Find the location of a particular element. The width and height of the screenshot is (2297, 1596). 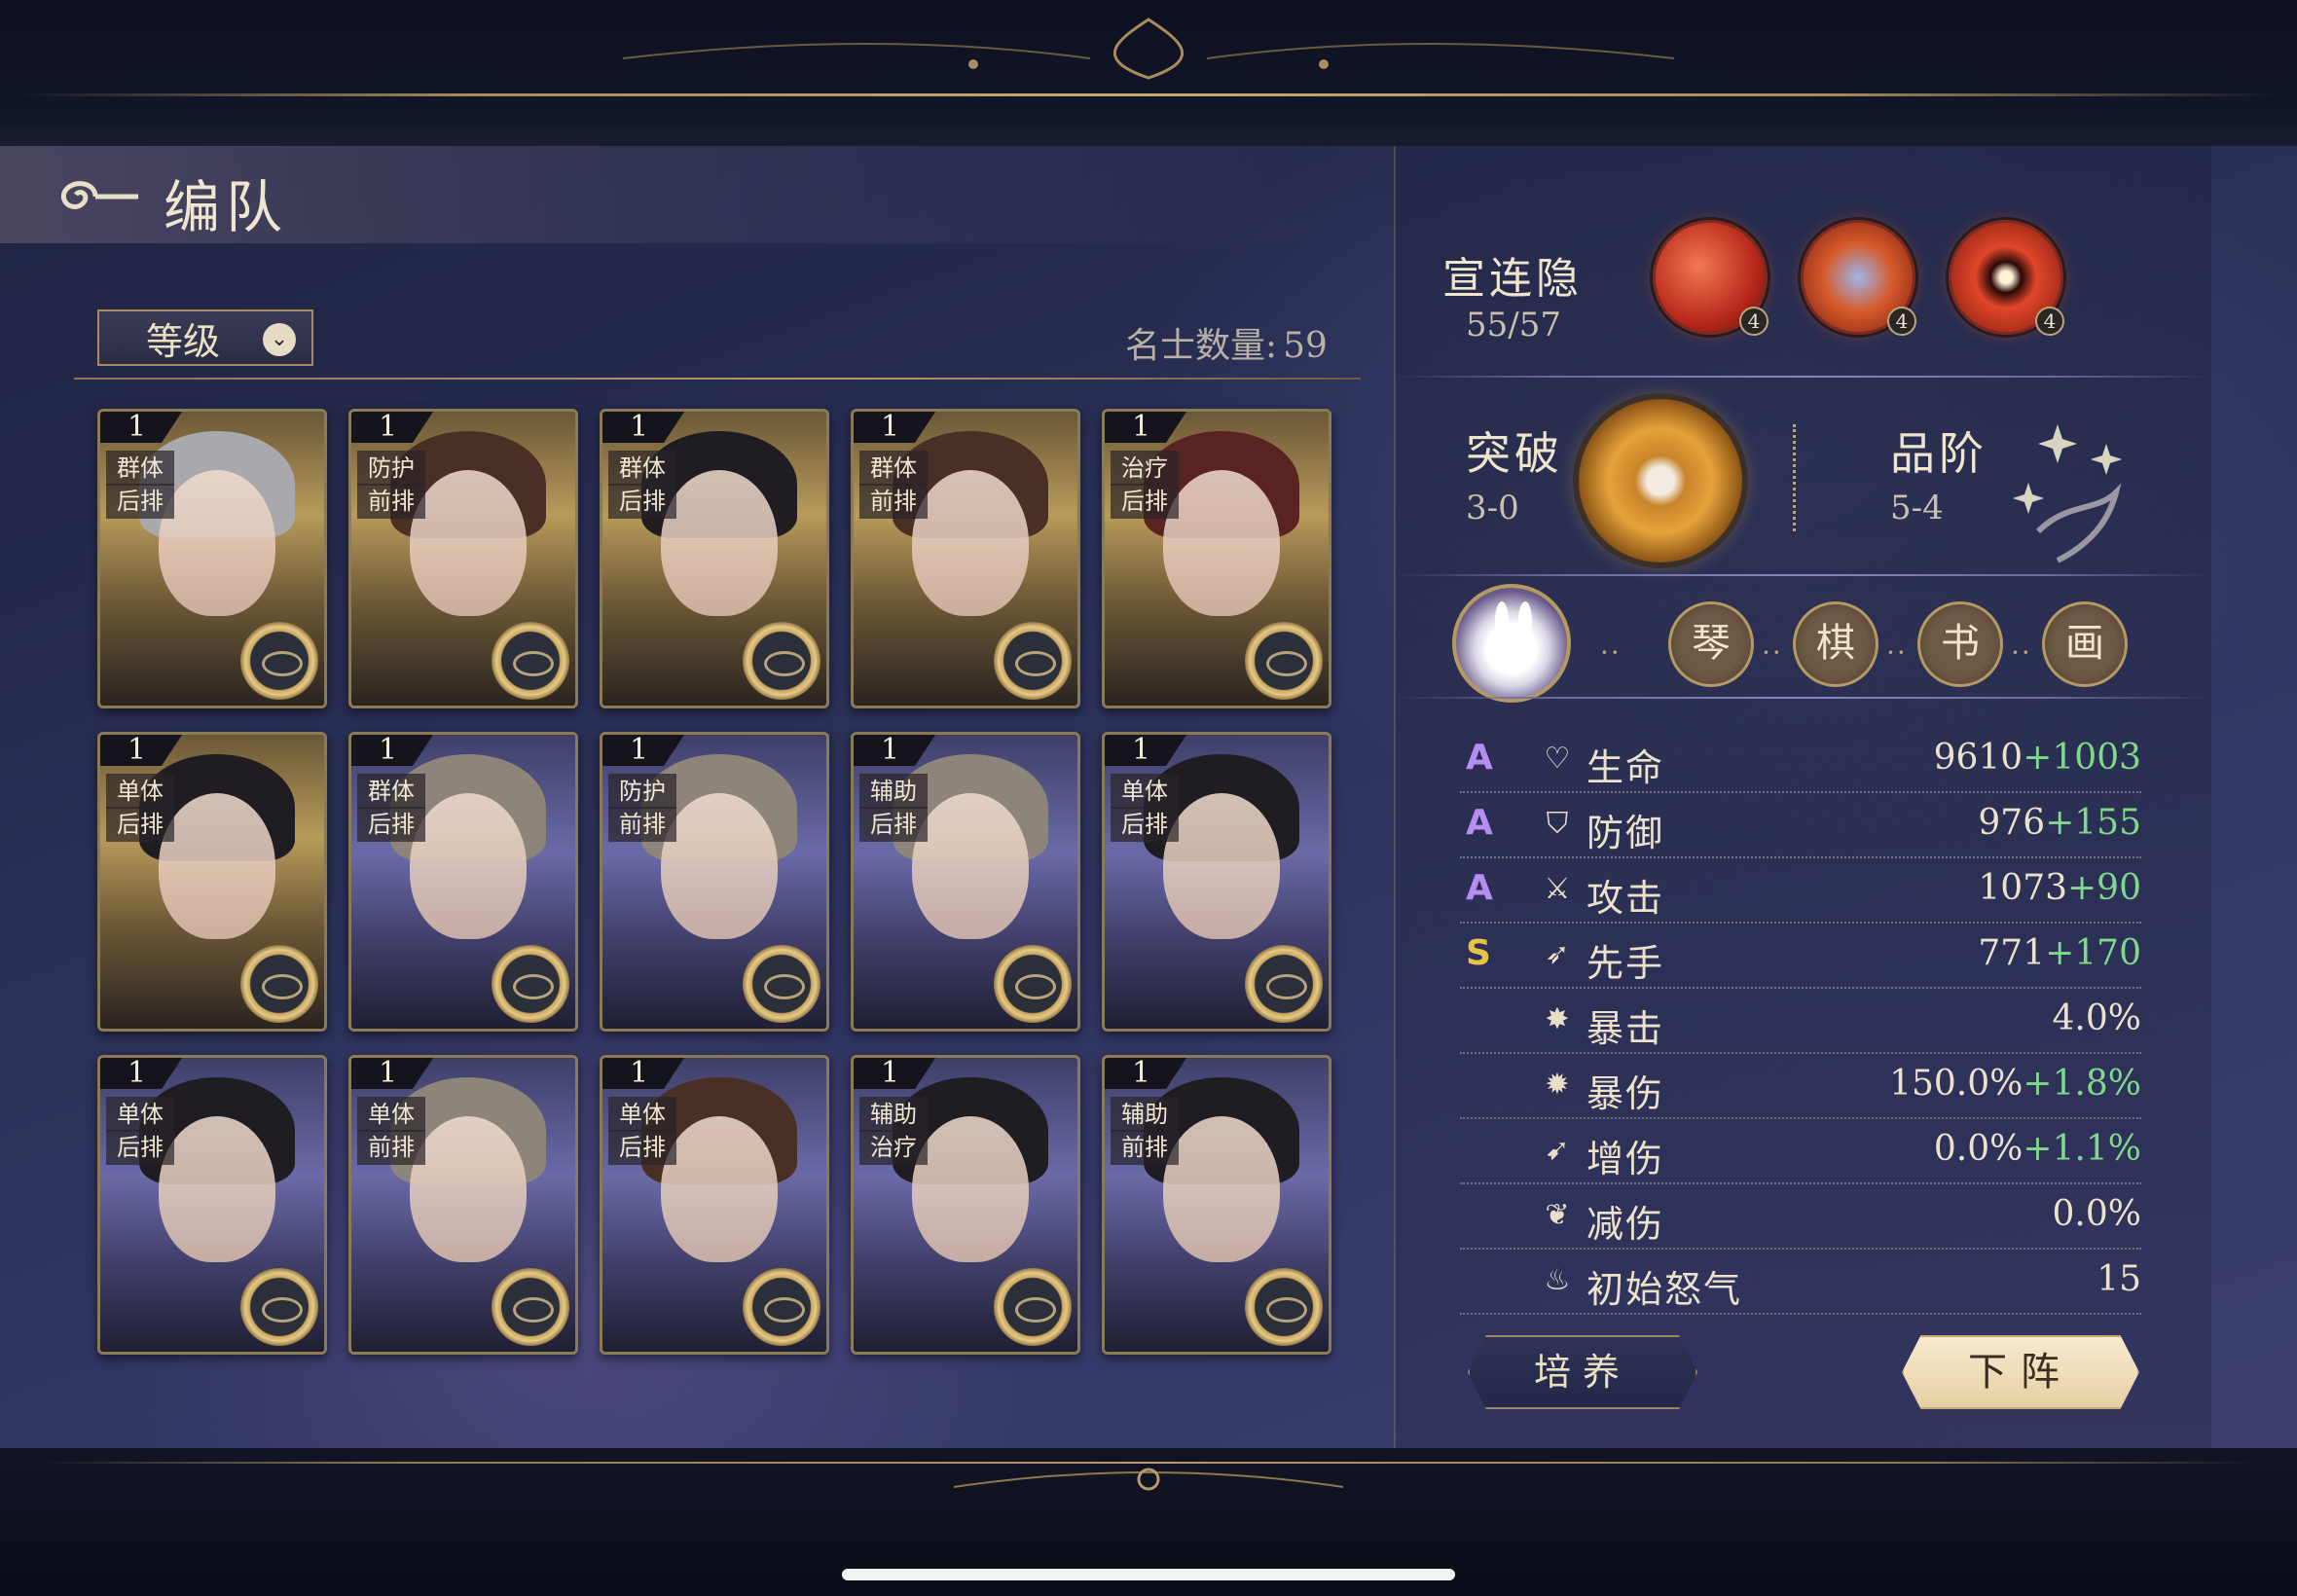

roster-count: 名士数量: 59 is located at coordinates (1223, 343).